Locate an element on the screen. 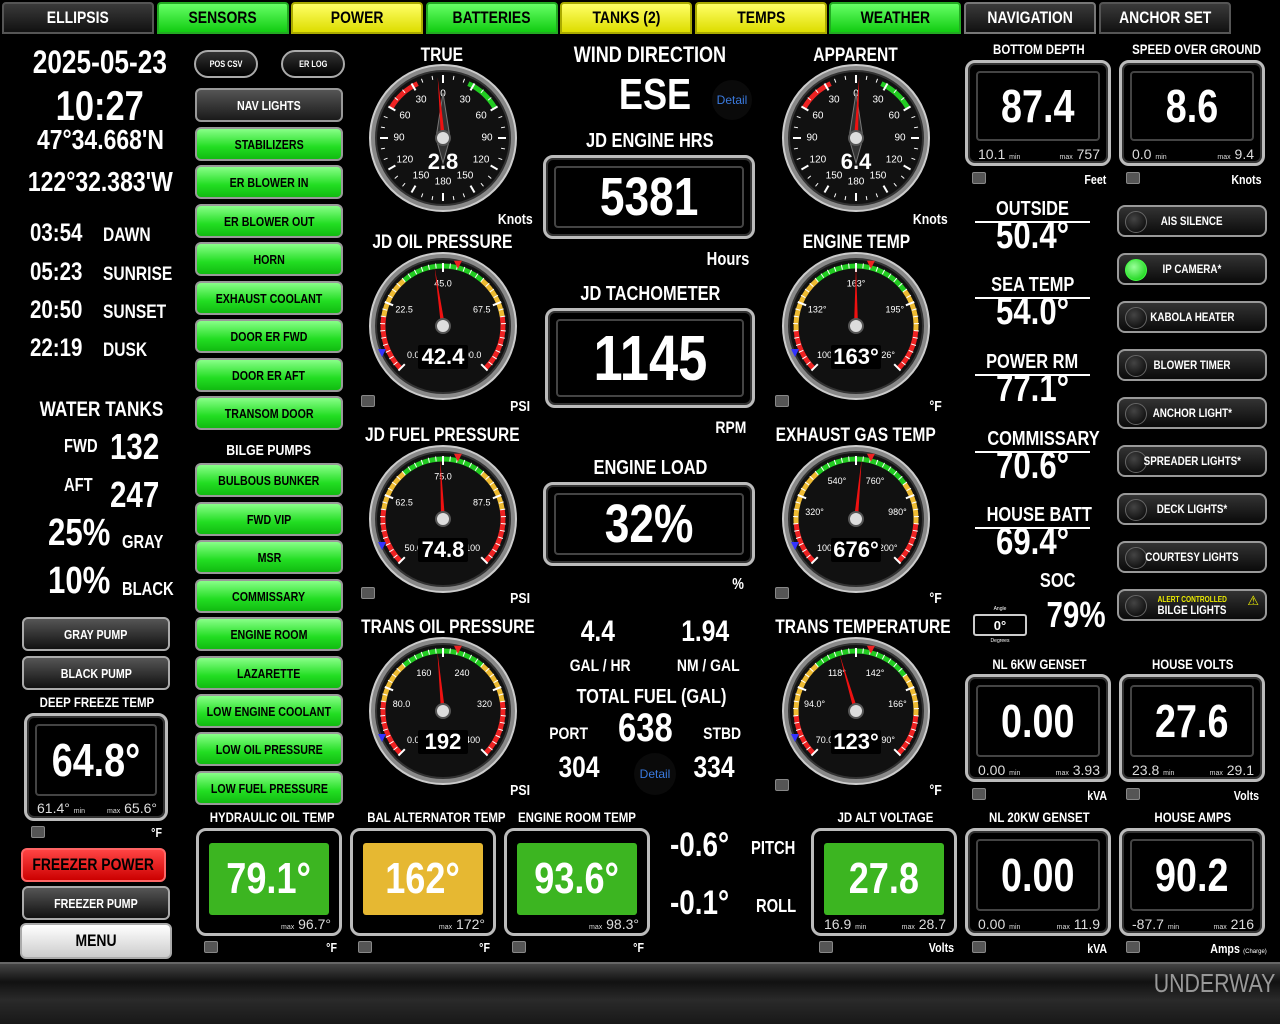  er-log-button: ER LOG is located at coordinates (313, 64).